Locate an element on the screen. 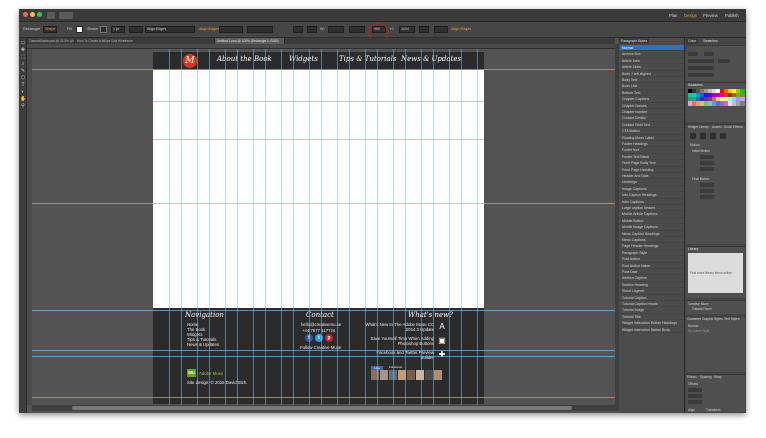 The width and height of the screenshot is (766, 438). tab-spacing: Spacing is located at coordinates (706, 377).